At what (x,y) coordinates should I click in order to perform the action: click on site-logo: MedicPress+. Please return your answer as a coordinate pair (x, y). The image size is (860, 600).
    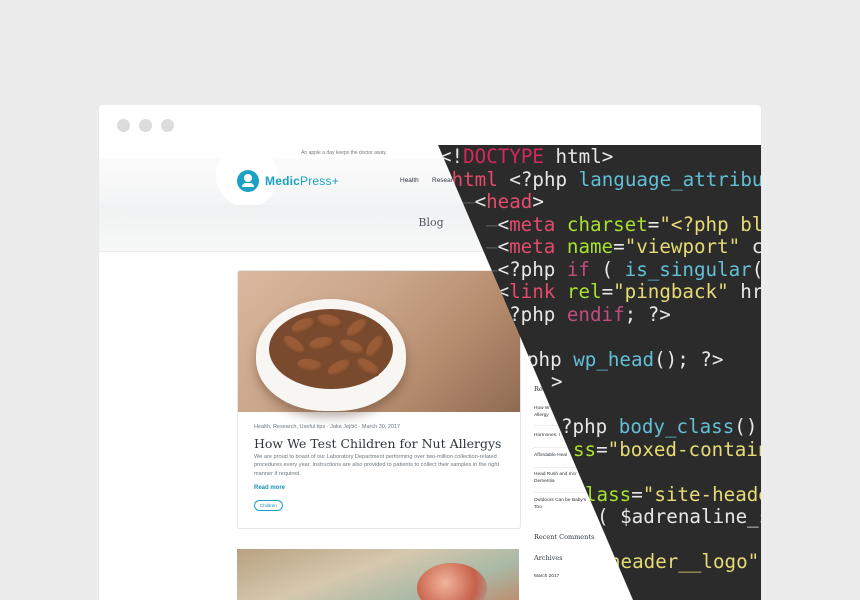
    Looking at the image, I should click on (302, 181).